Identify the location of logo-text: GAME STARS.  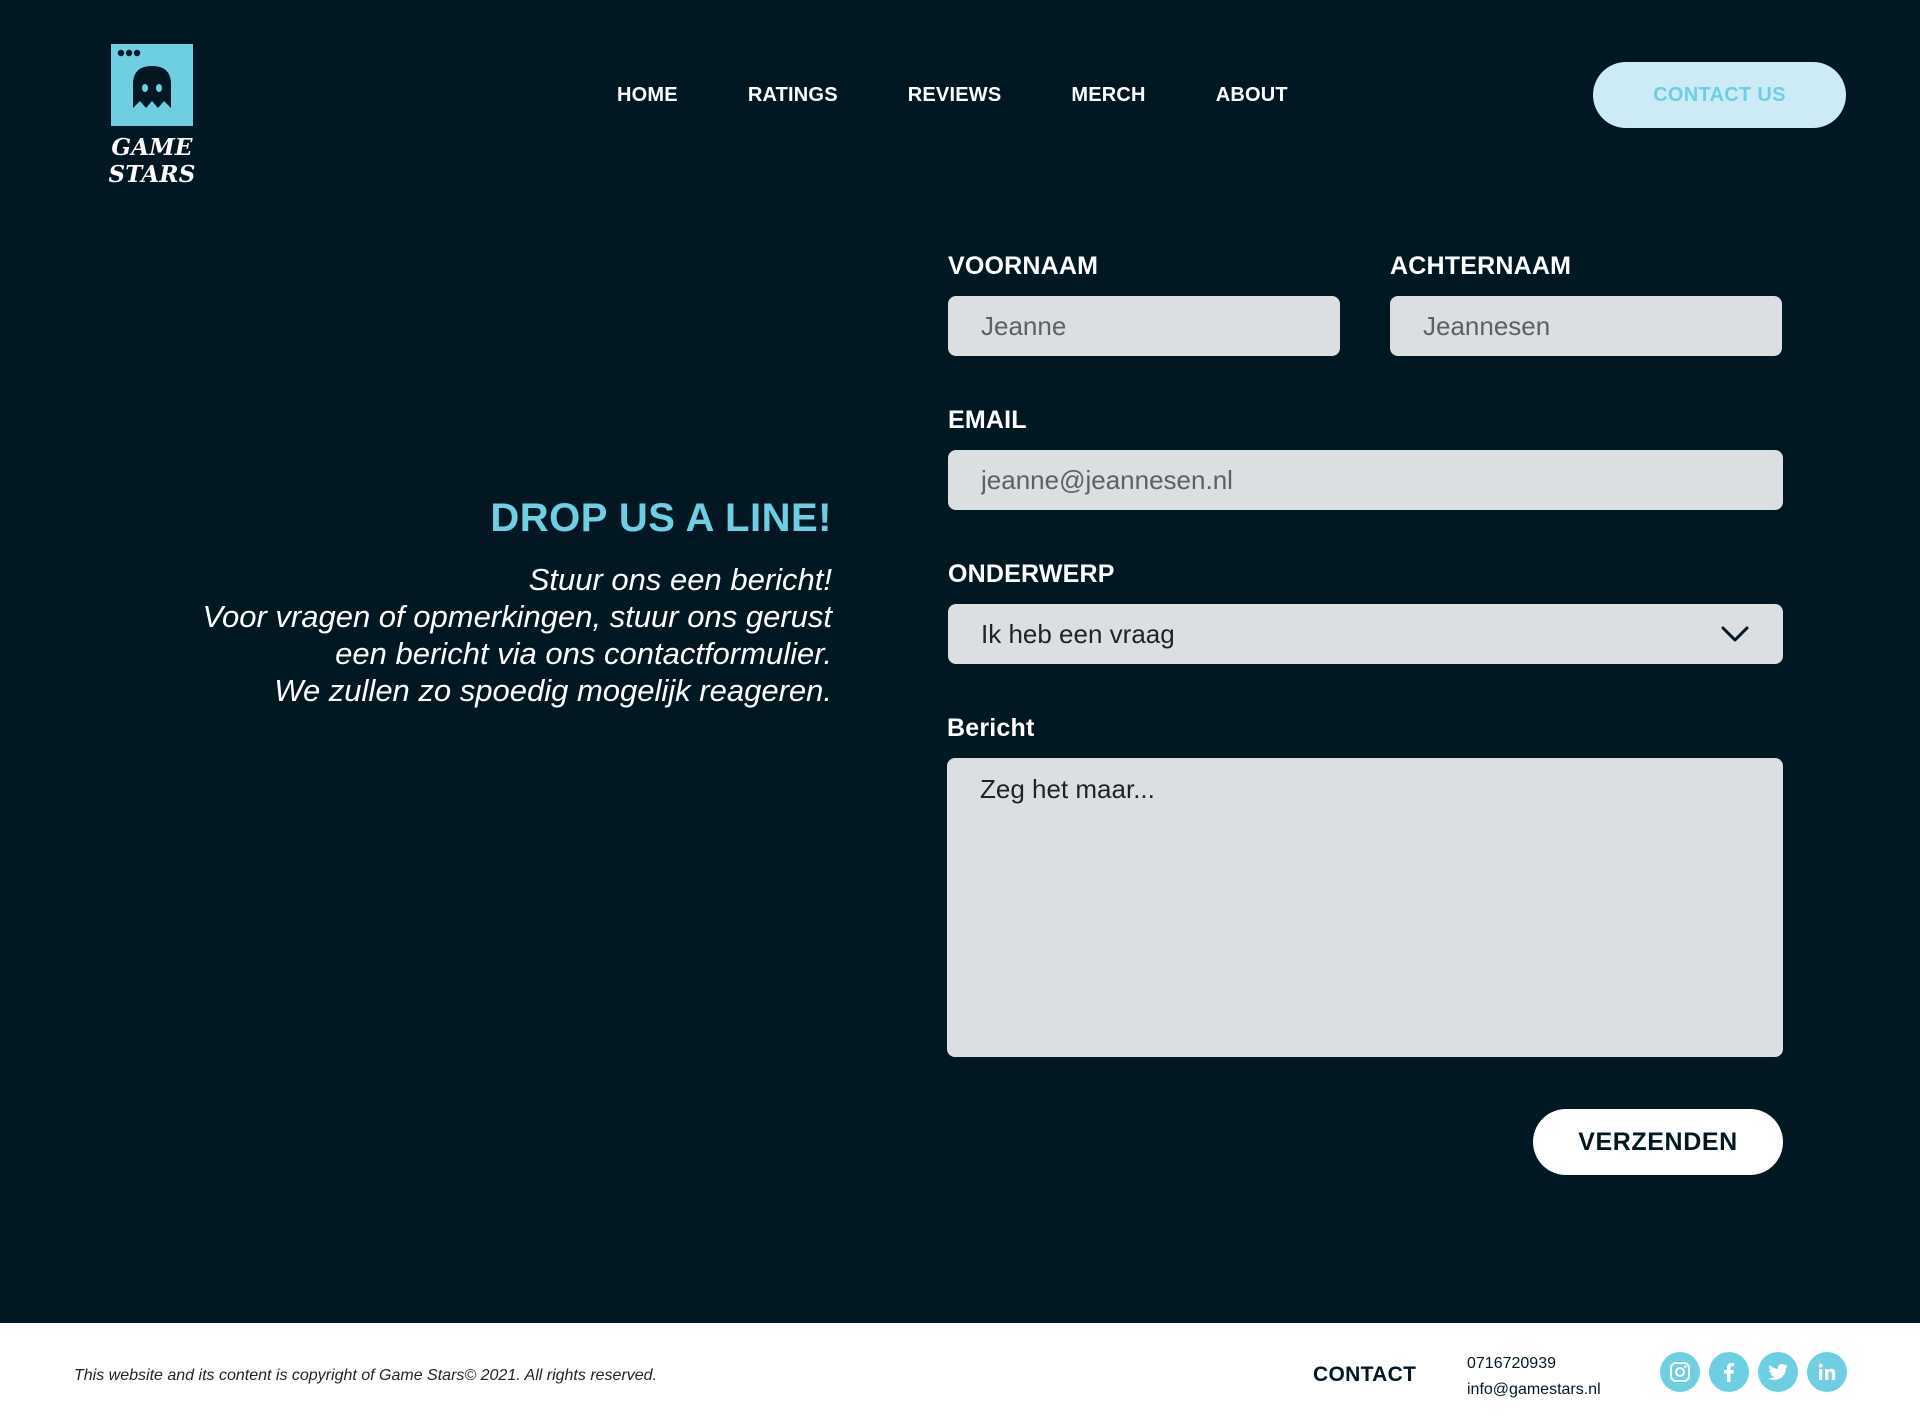
(152, 161).